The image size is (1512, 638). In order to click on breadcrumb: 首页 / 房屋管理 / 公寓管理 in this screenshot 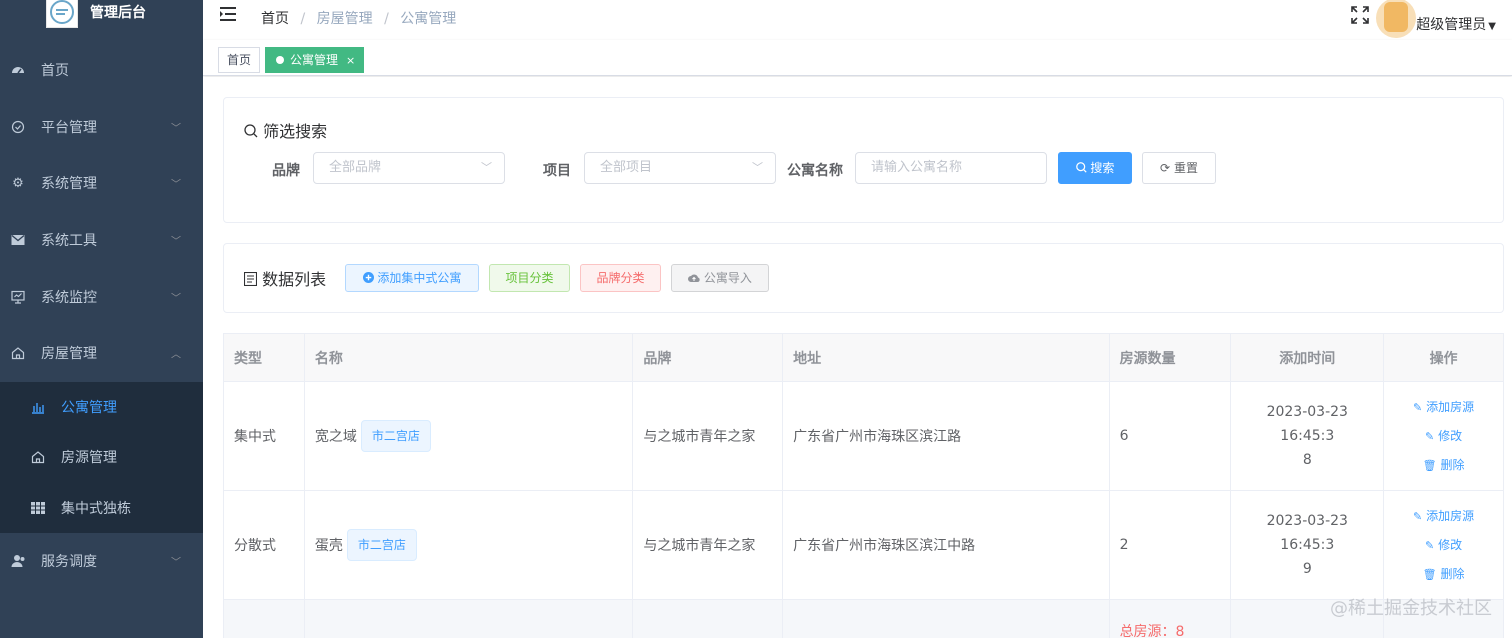, I will do `click(358, 18)`.